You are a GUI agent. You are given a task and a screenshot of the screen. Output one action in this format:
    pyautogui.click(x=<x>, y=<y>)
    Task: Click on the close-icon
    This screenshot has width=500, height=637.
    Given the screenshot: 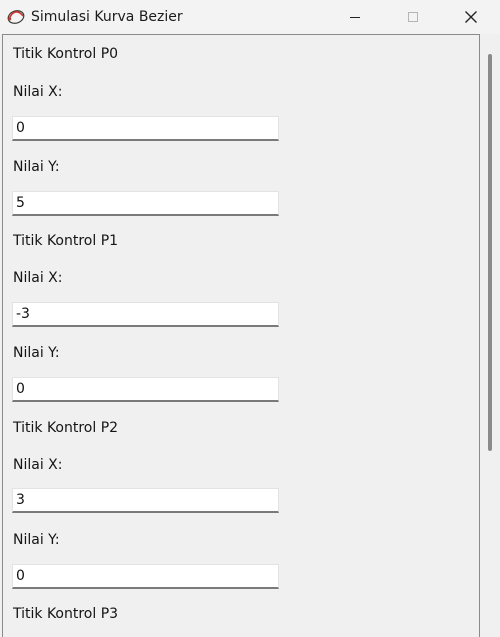 What is the action you would take?
    pyautogui.click(x=471, y=17)
    